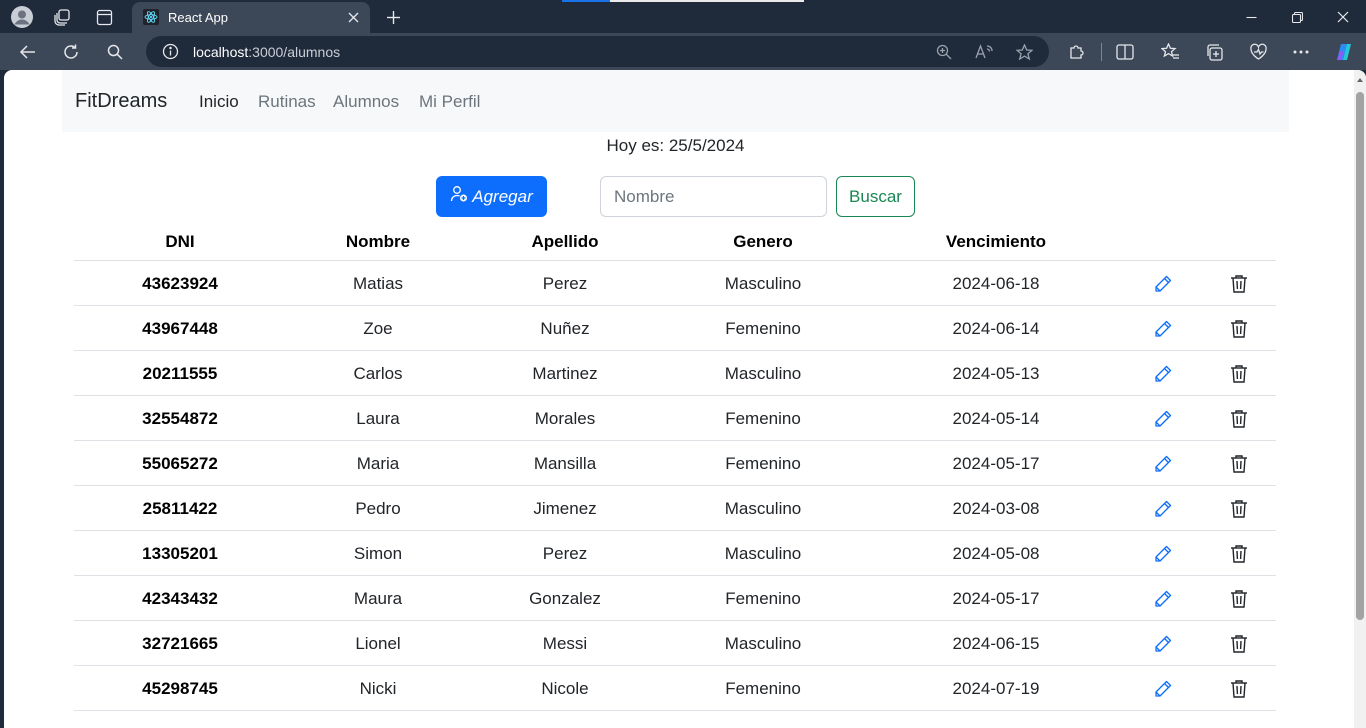 This screenshot has width=1366, height=728. Describe the element at coordinates (180, 598) in the screenshot. I see `cell-dni: 42343432` at that location.